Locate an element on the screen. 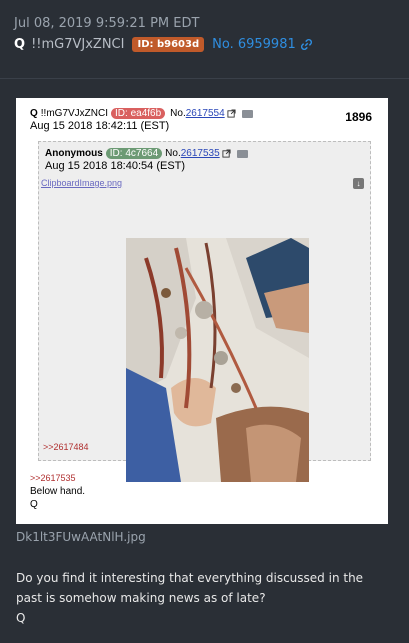  embedded-tripcode: !!mG7VJxZNCI is located at coordinates (74, 113).